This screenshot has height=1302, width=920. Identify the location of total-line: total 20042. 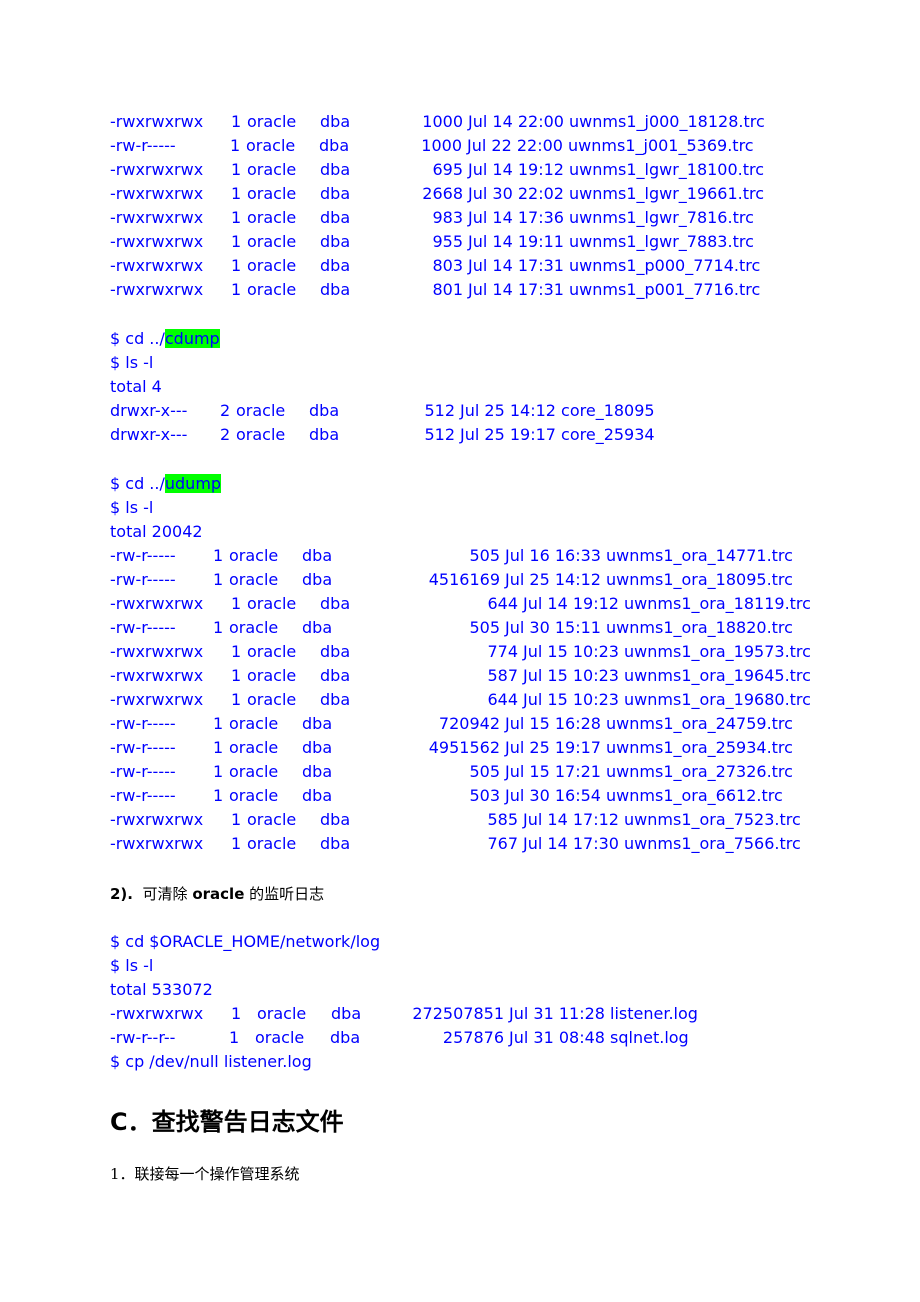
(156, 531).